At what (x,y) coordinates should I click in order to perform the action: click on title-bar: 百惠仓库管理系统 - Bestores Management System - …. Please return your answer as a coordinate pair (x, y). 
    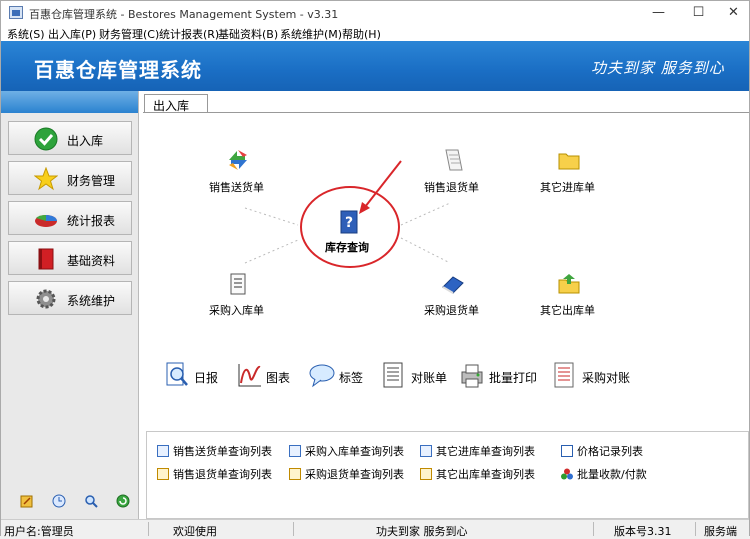
    Looking at the image, I should click on (375, 13).